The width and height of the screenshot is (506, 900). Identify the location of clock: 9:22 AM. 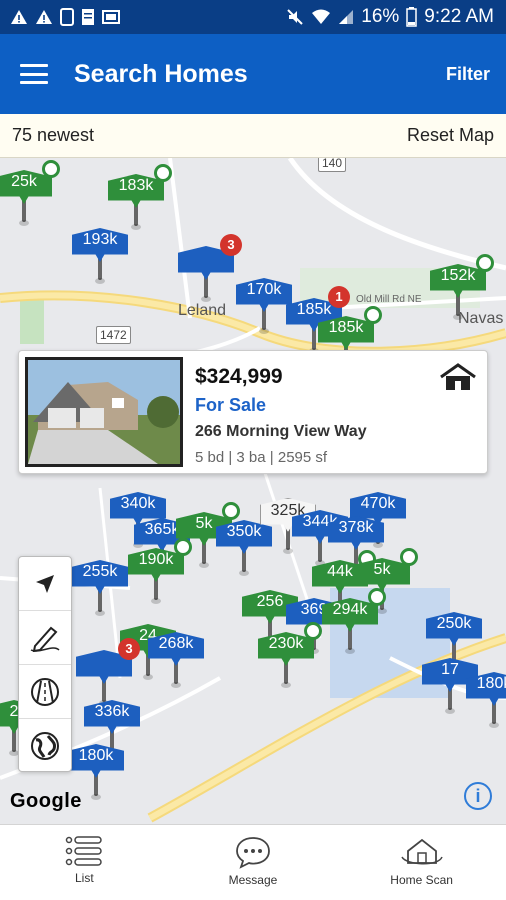
(459, 16).